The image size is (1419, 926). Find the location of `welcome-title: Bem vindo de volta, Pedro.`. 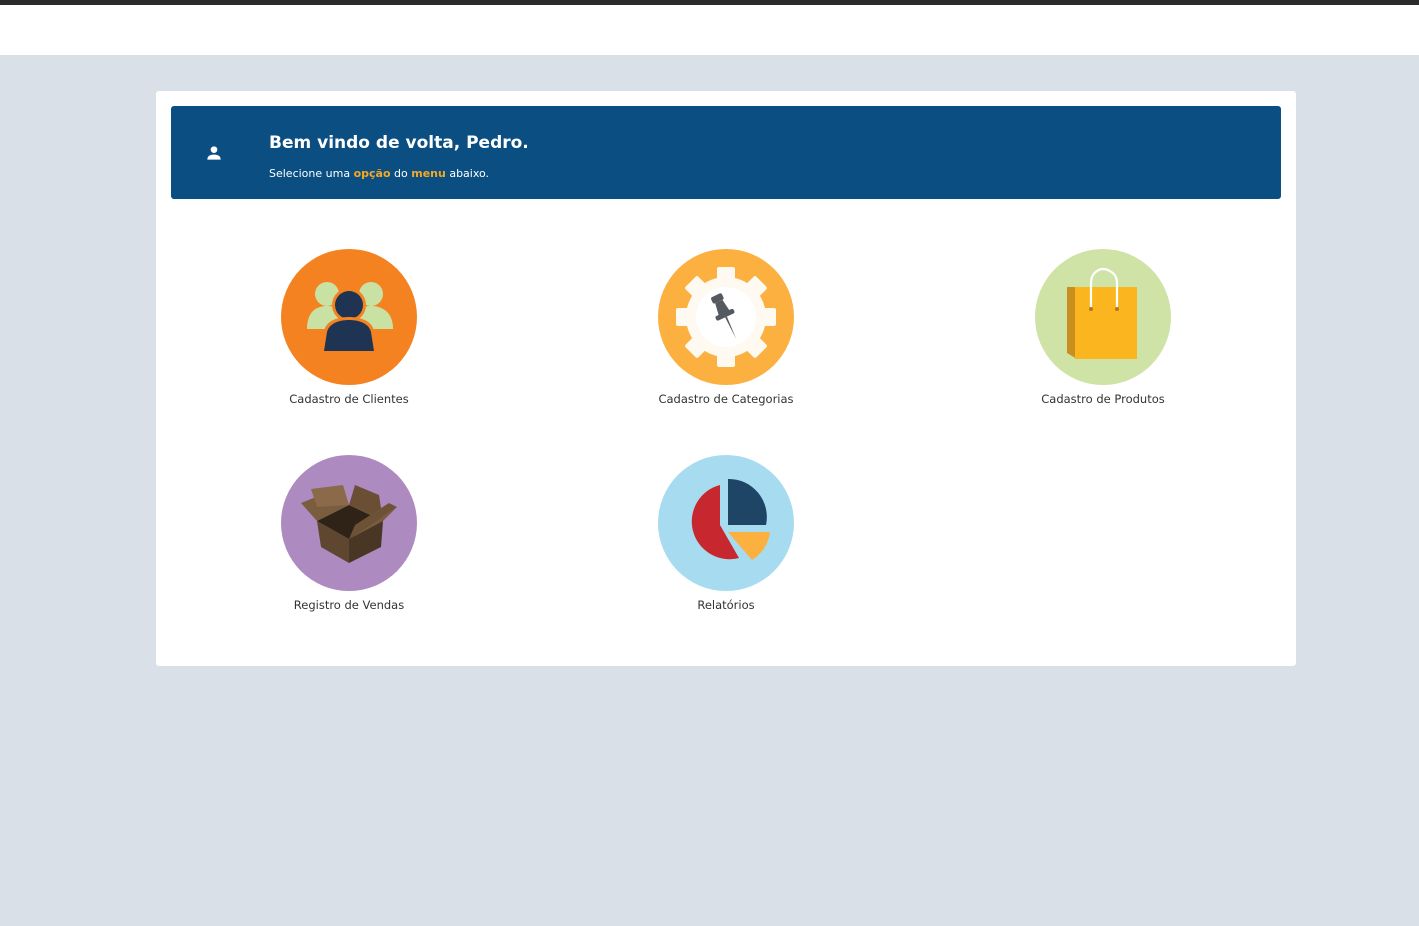

welcome-title: Bem vindo de volta, Pedro. is located at coordinates (399, 143).